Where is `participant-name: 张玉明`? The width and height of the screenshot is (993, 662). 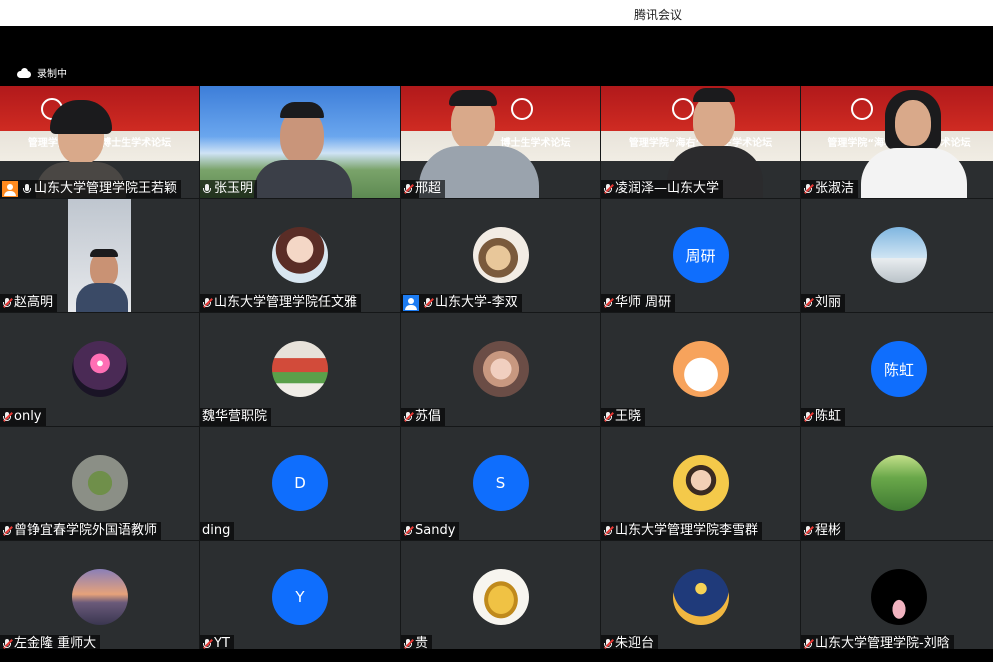
participant-name: 张玉明 is located at coordinates (234, 188).